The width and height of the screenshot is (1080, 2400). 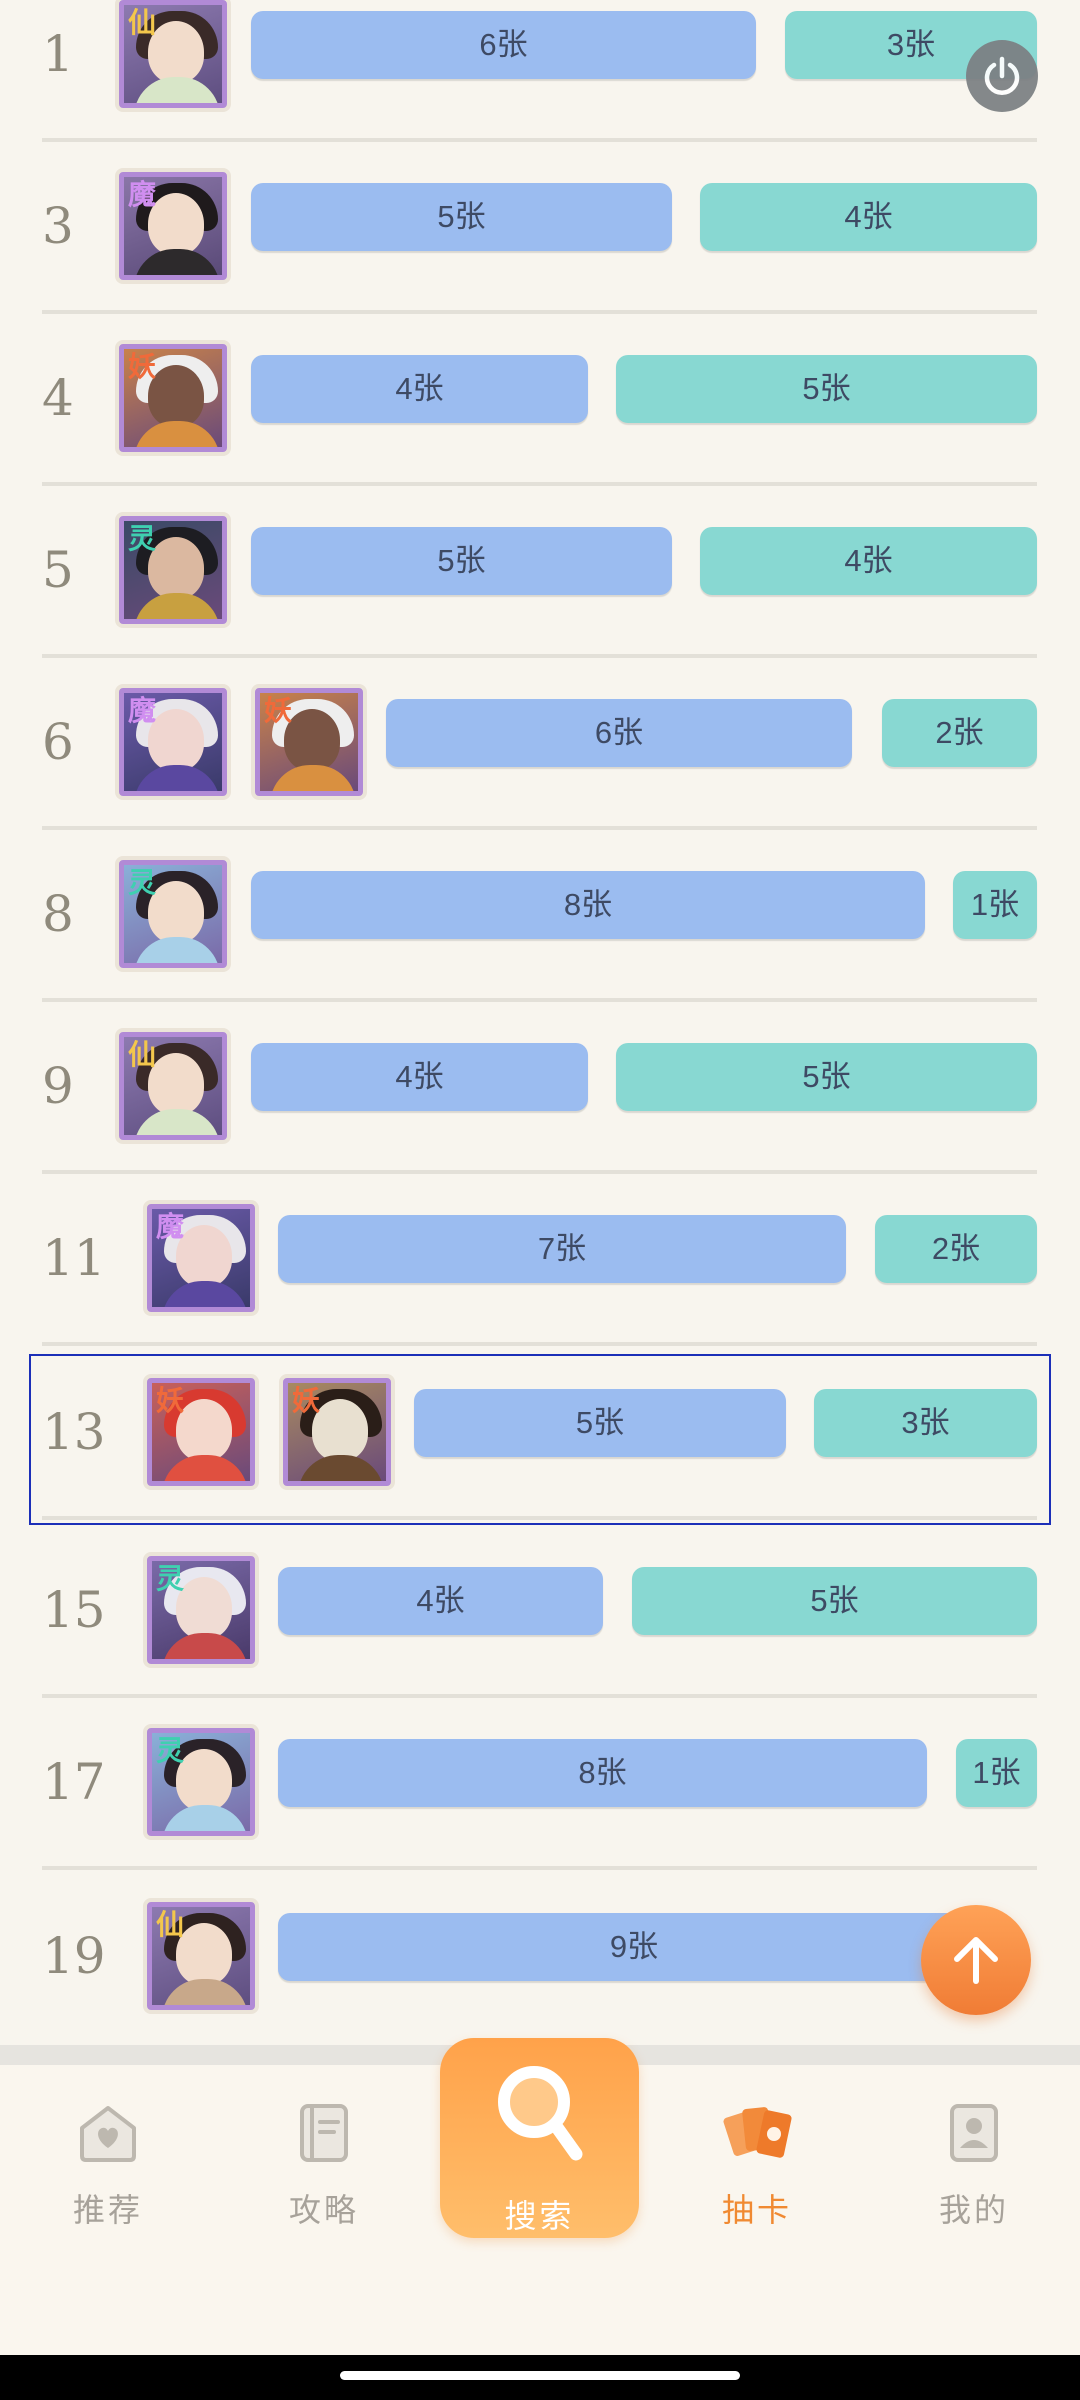 What do you see at coordinates (74, 1956) in the screenshot?
I see `rank-number: 19` at bounding box center [74, 1956].